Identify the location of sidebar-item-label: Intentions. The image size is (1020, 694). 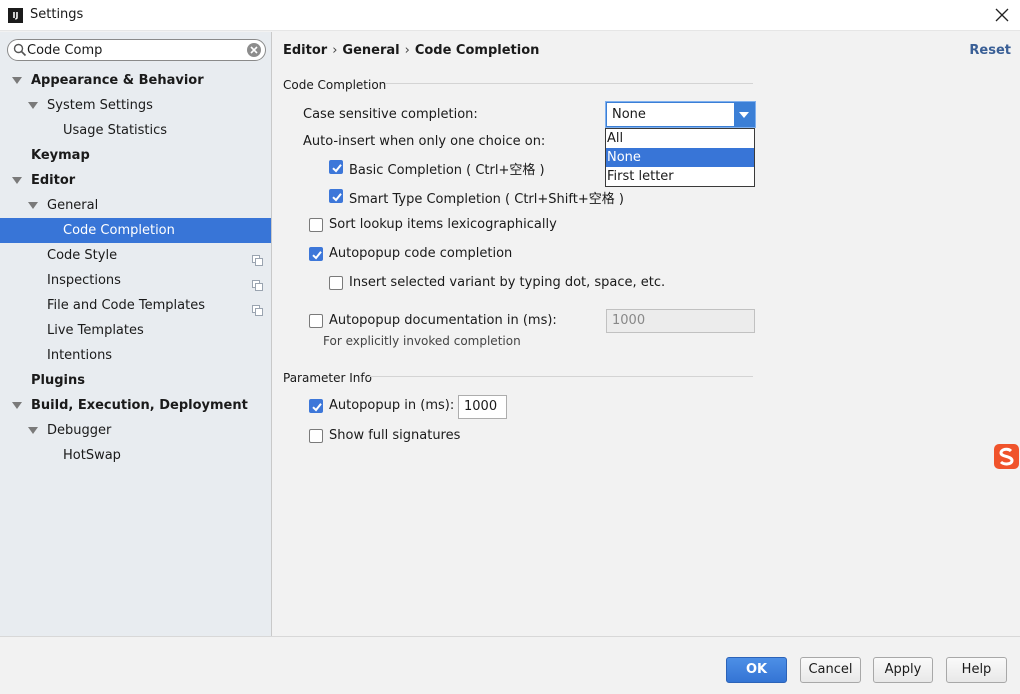
(80, 355).